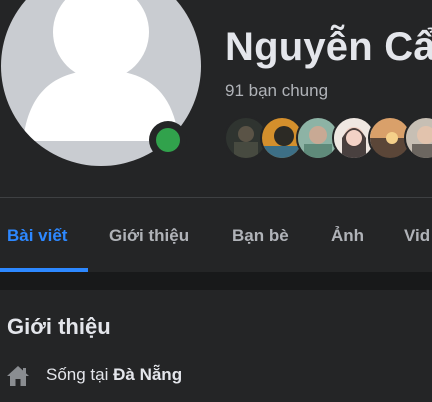 The width and height of the screenshot is (432, 402). Describe the element at coordinates (37, 236) in the screenshot. I see `tab-posts: Bài viết` at that location.